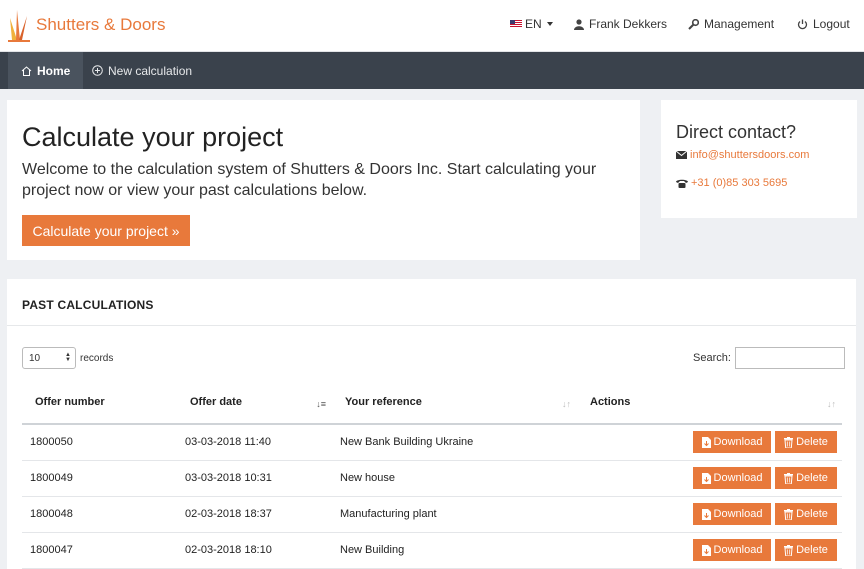  I want to click on contact-phone-link: +31 (0)85 303 5695, so click(739, 183).